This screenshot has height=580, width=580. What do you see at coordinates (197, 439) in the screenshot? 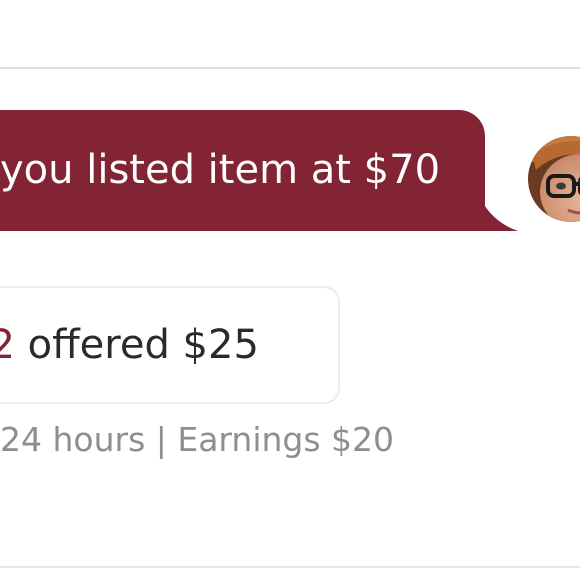
I see `offer-meta-text: 24 hours | Earnings $20` at bounding box center [197, 439].